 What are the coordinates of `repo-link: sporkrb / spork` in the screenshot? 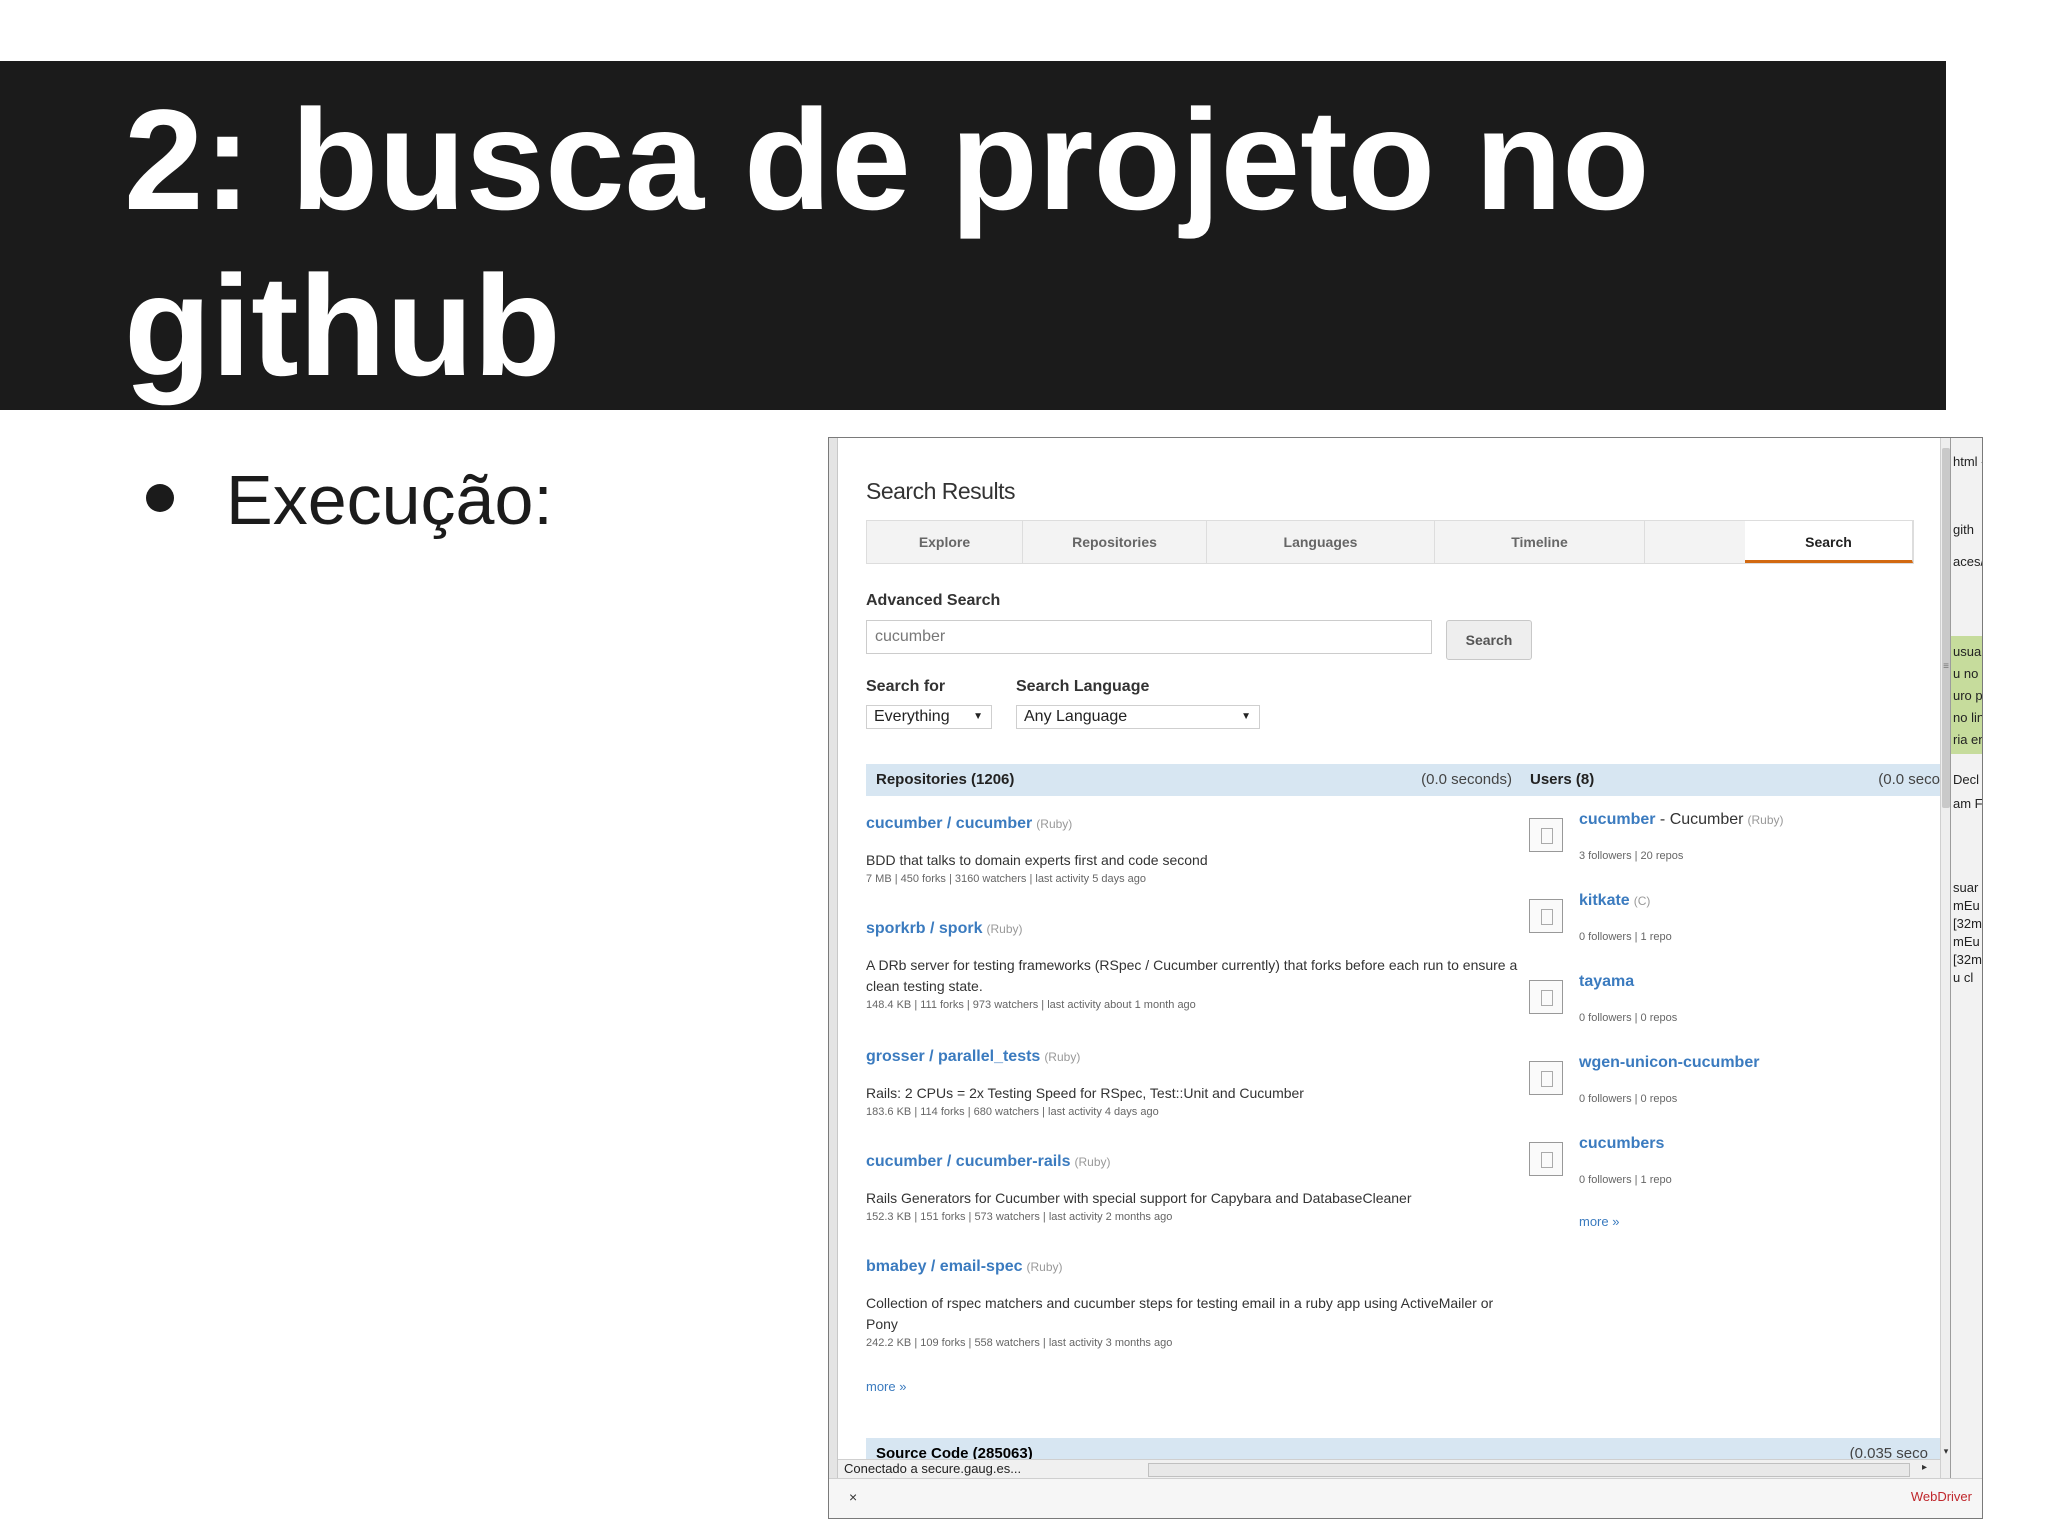 It's located at (924, 928).